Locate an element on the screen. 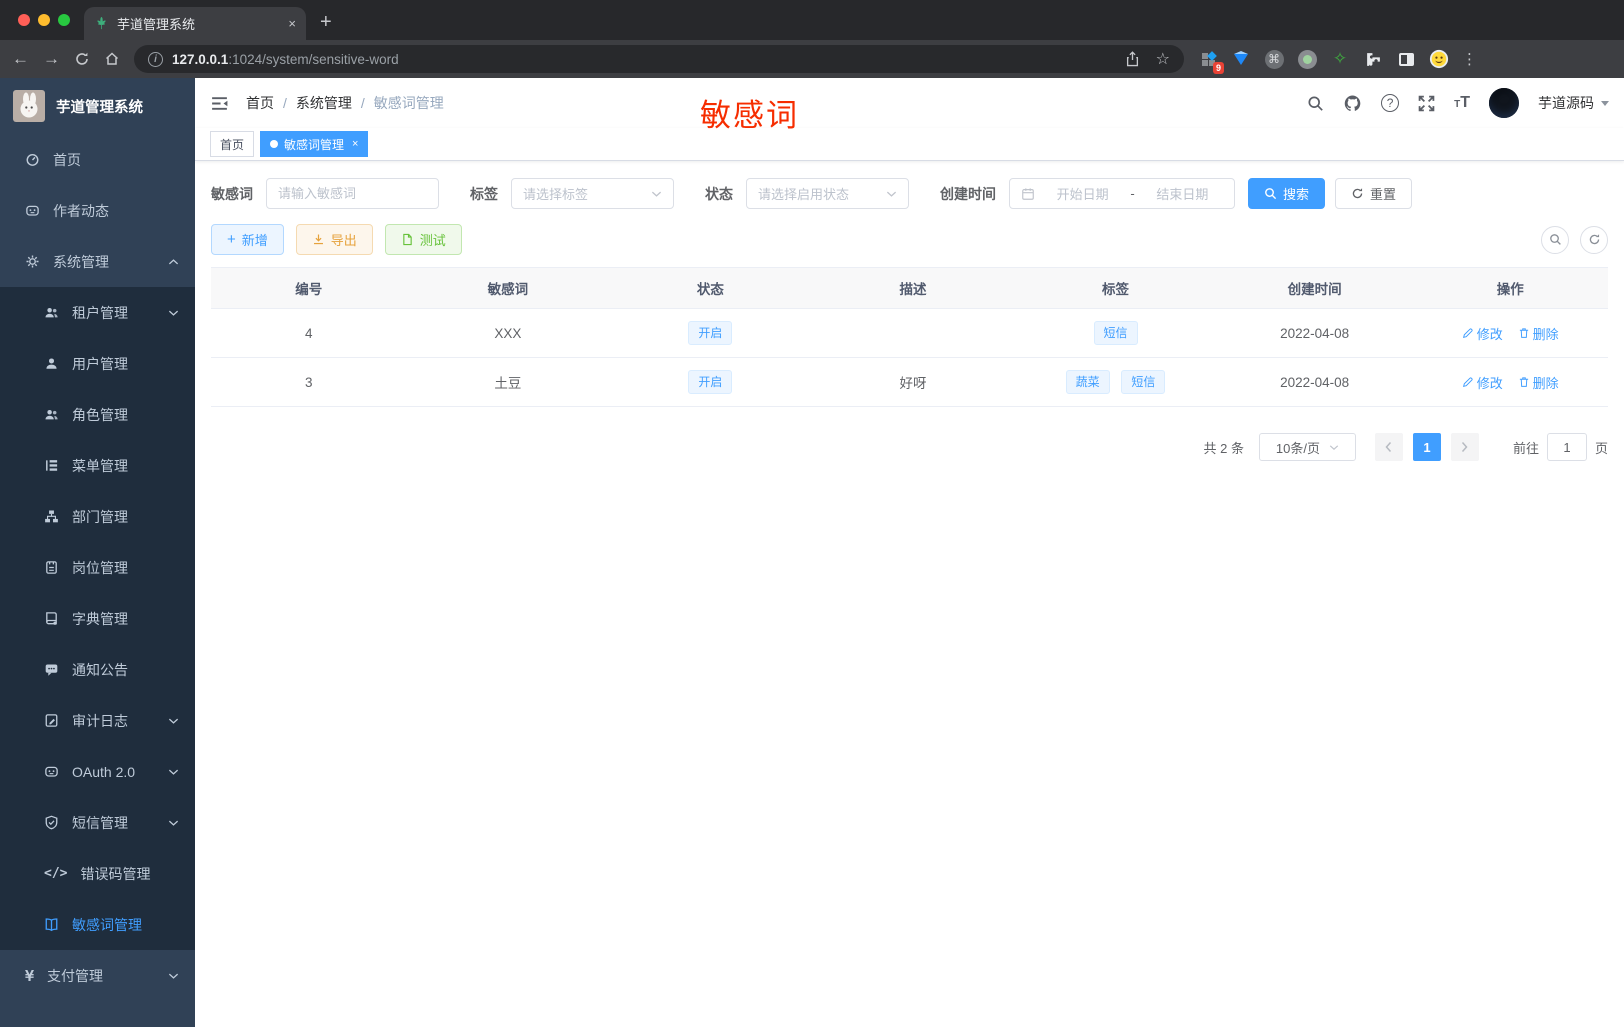 This screenshot has height=1027, width=1624. sidebar-item-sensitive-word: 敏感词管理 is located at coordinates (97, 924).